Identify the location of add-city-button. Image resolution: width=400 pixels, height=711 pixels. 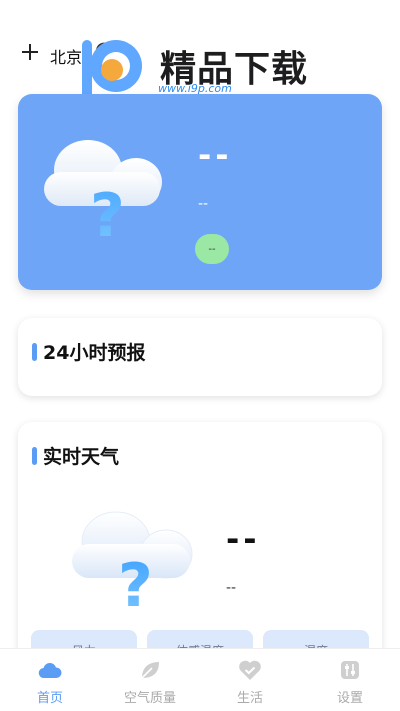
(30, 52).